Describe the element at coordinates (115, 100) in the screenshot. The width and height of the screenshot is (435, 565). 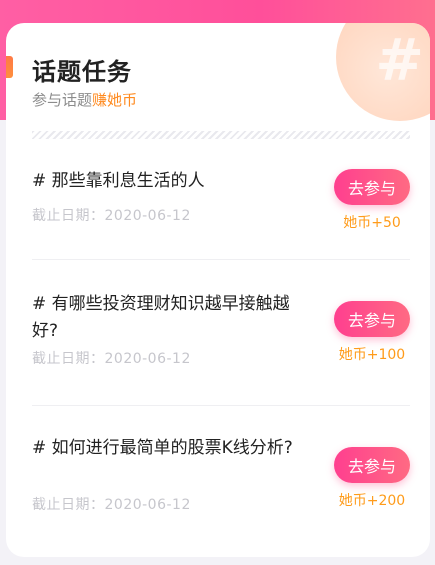
I see `subtitle-highlight: 赚她币` at that location.